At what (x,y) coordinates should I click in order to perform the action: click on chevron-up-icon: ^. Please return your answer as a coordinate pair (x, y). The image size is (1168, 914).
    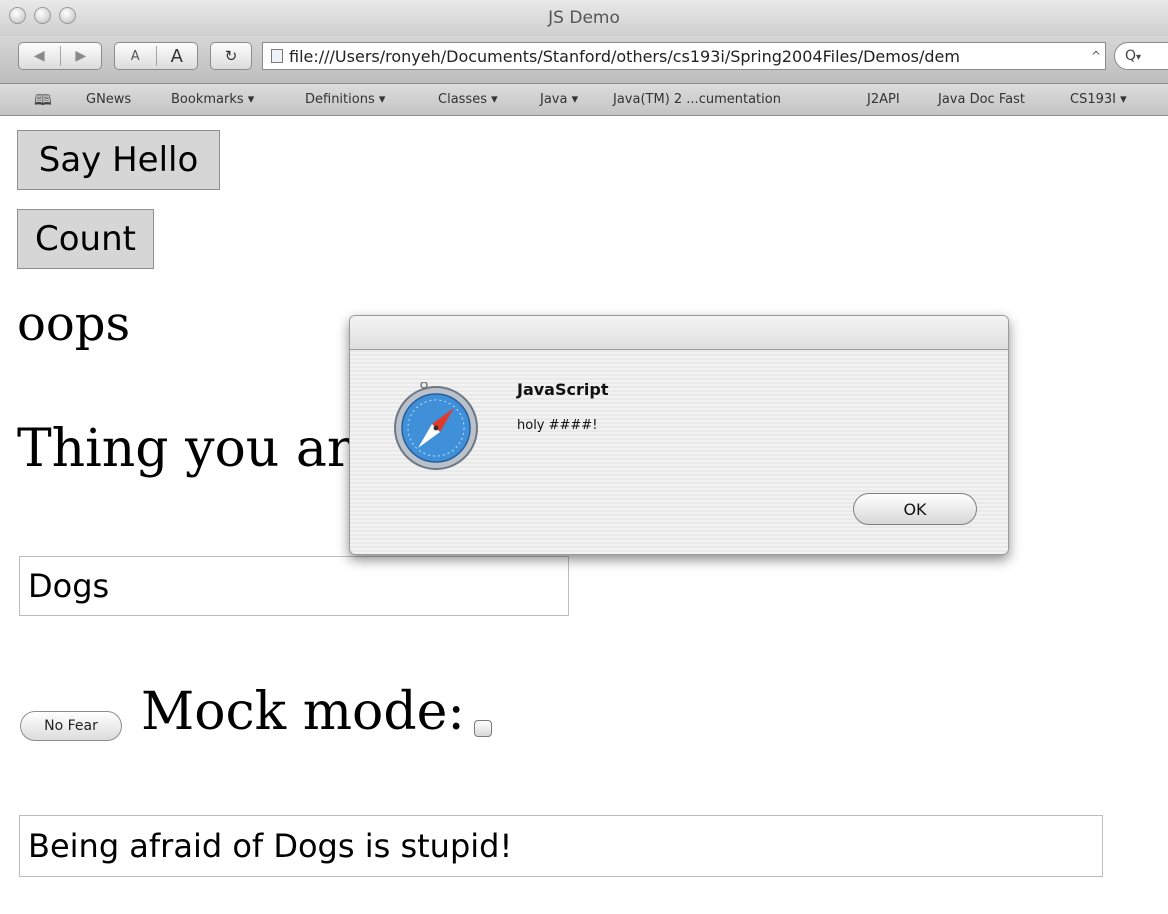
    Looking at the image, I should click on (1096, 56).